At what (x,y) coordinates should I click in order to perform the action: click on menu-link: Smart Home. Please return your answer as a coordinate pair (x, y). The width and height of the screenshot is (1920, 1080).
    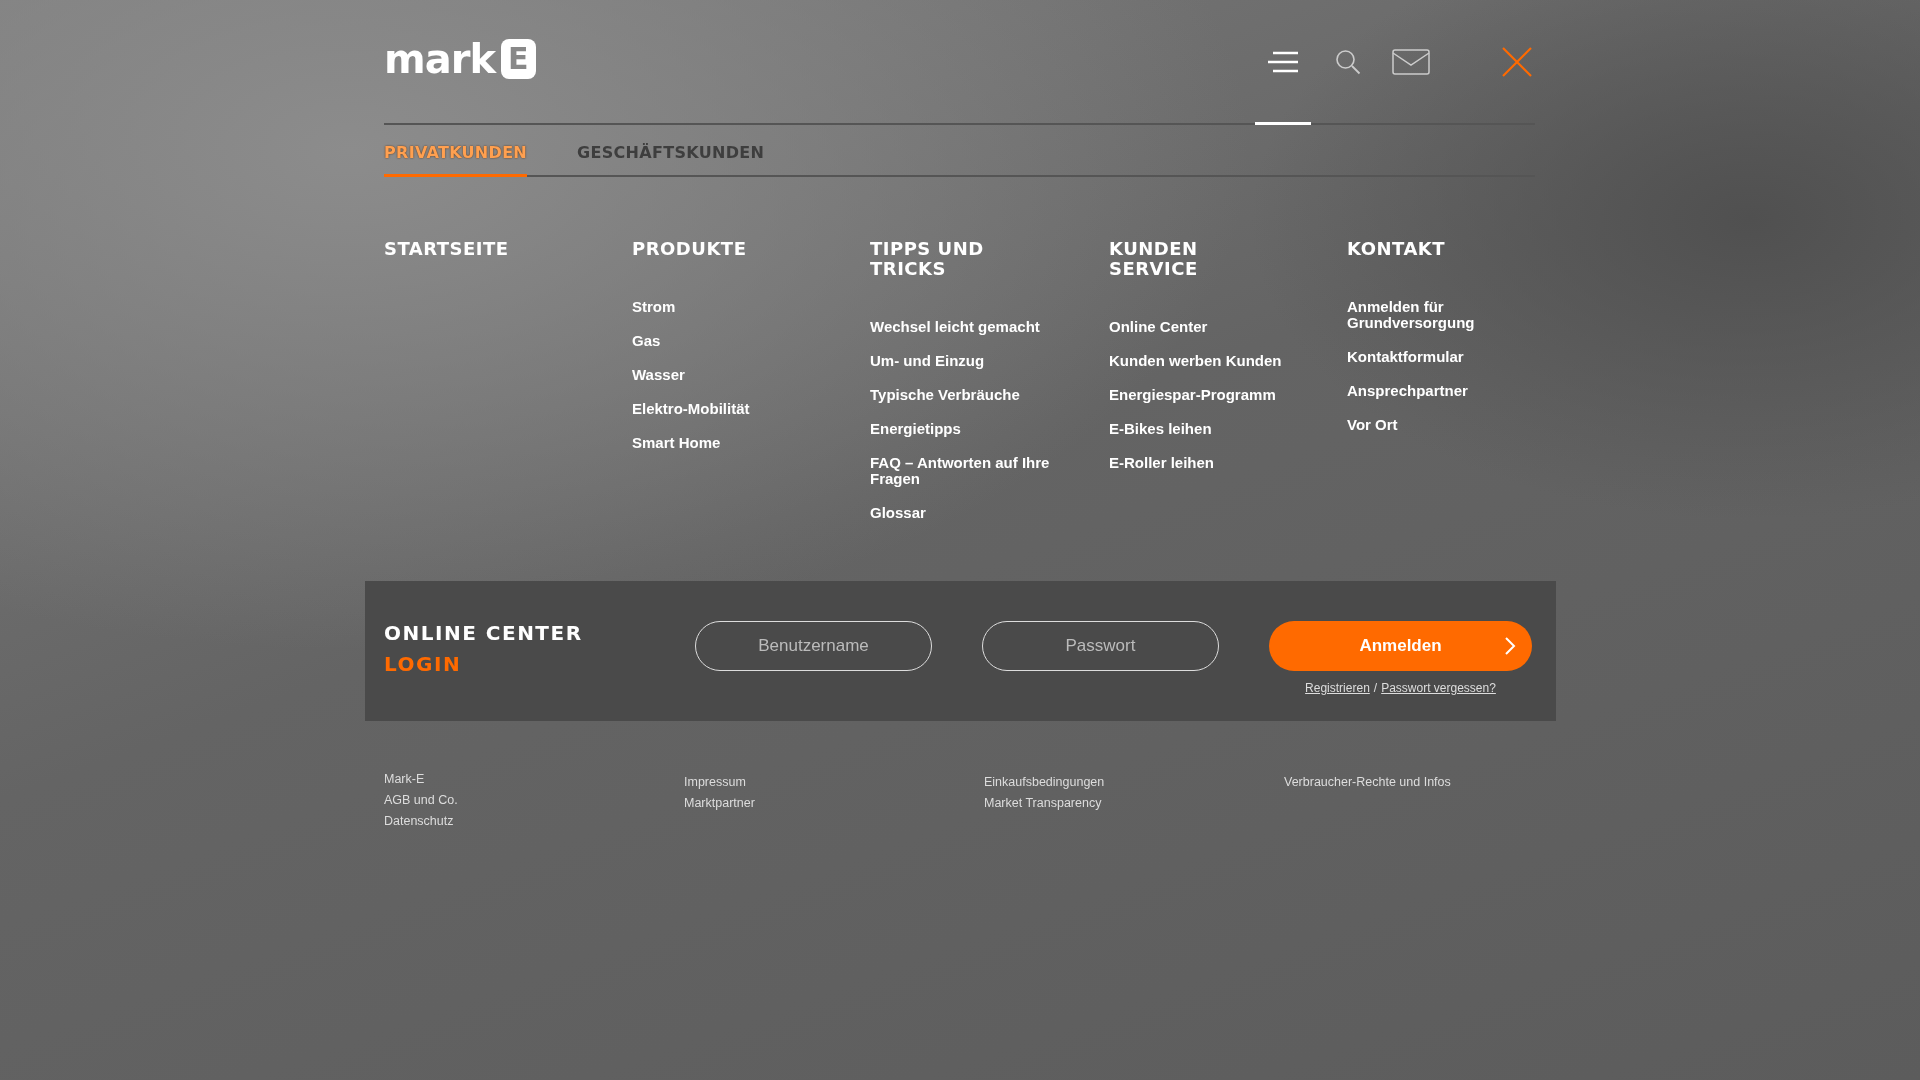
    Looking at the image, I should click on (676, 443).